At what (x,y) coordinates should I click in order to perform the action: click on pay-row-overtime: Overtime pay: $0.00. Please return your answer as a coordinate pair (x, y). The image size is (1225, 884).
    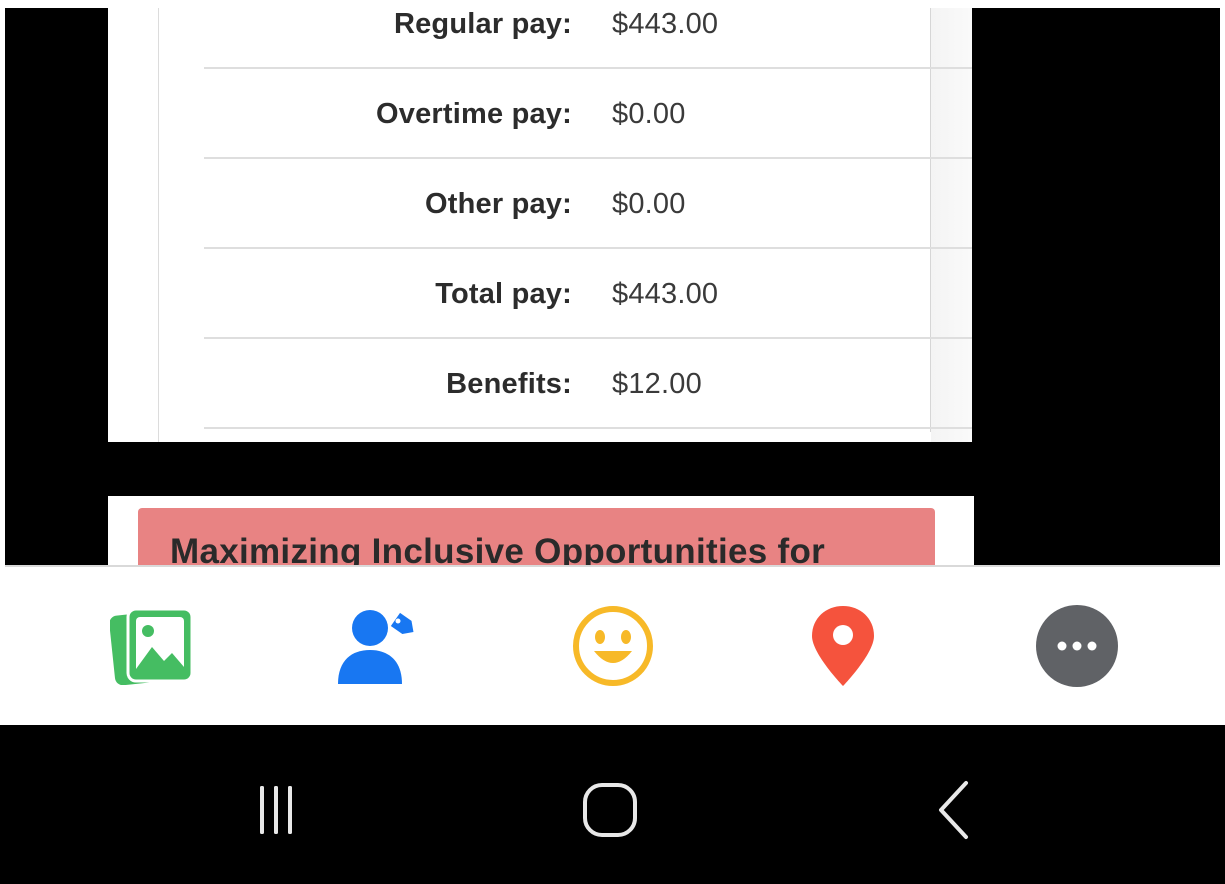
    Looking at the image, I should click on (588, 114).